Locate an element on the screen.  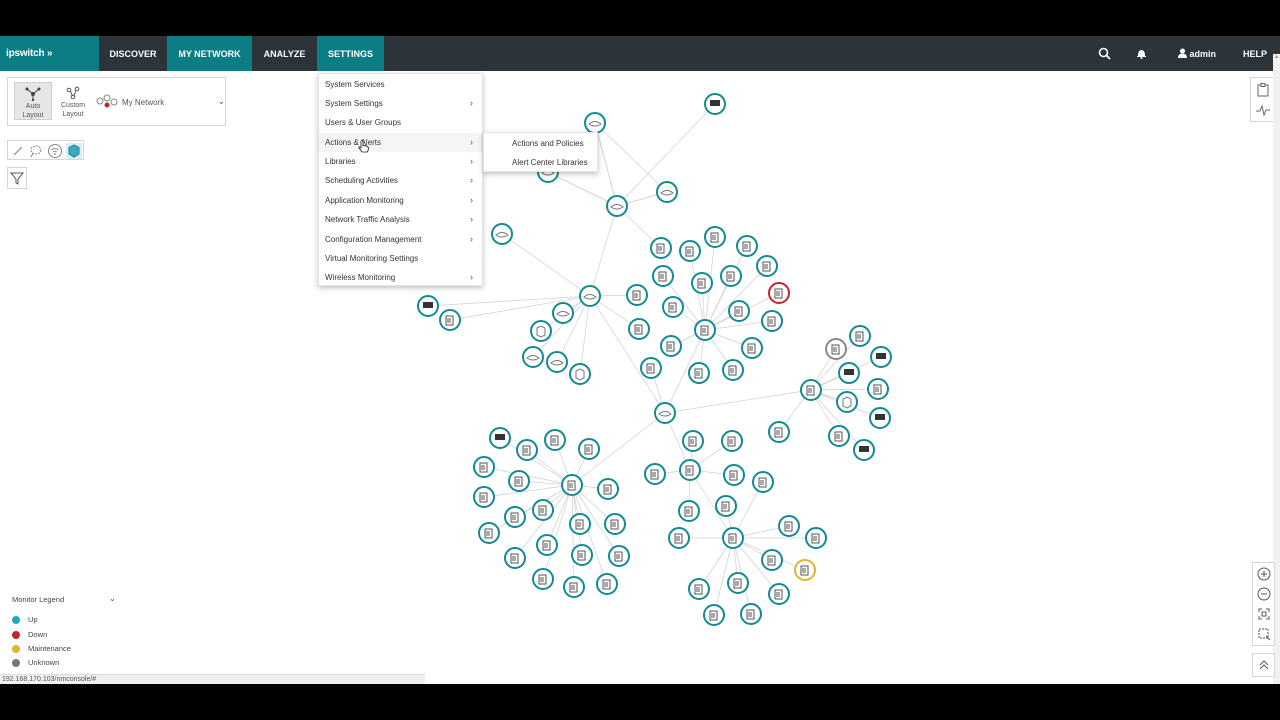
select-area-icon is located at coordinates (1264, 634).